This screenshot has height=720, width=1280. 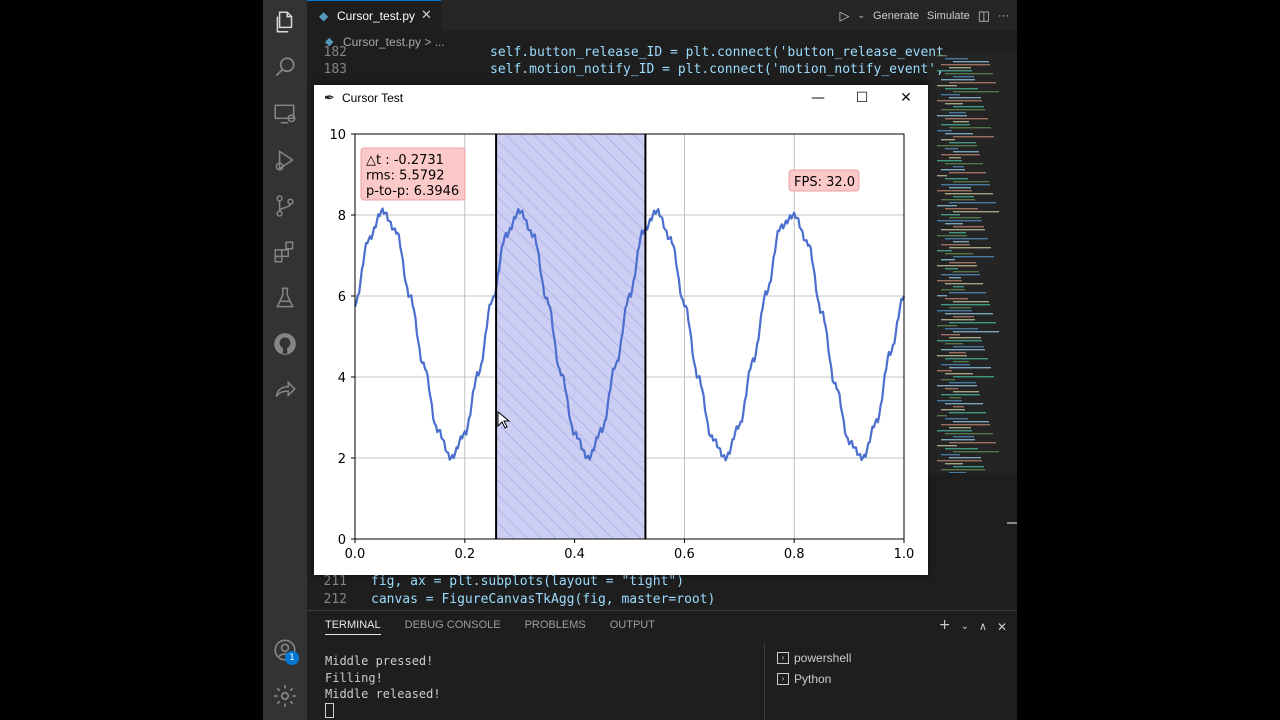 I want to click on close-panel-icon: ✕, so click(x=1002, y=627).